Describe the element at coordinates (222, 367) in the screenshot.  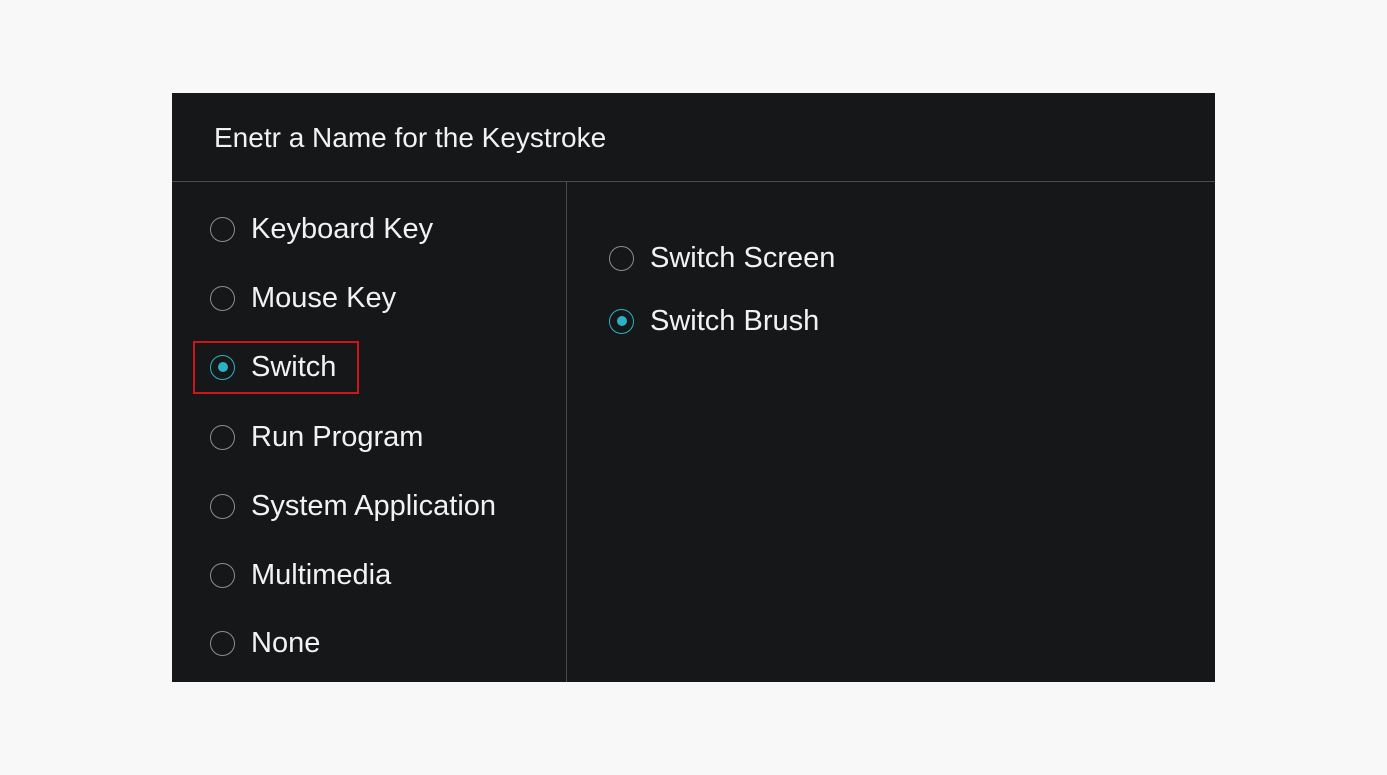
I see `radio-switch` at that location.